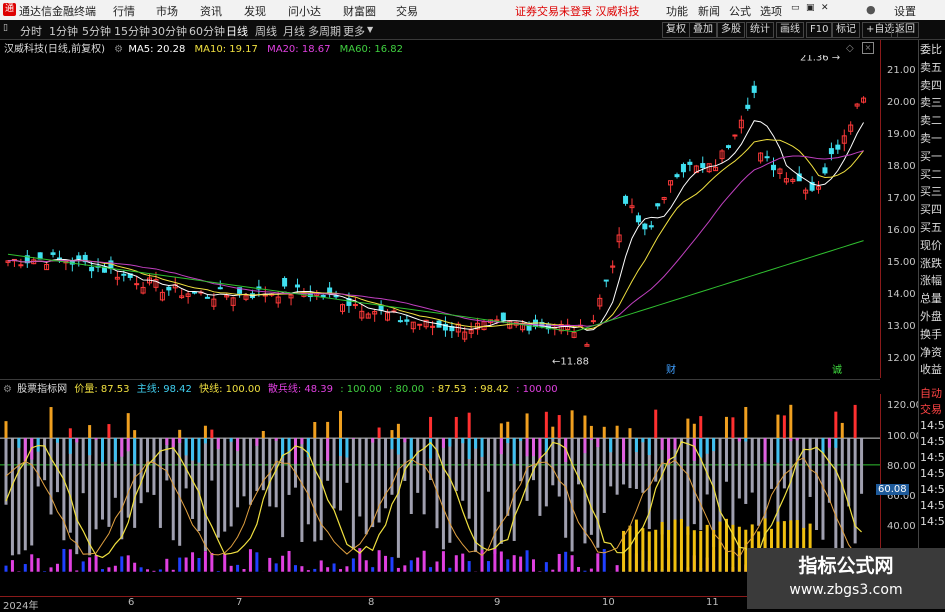  I want to click on tab-more: 更多, so click(354, 31).